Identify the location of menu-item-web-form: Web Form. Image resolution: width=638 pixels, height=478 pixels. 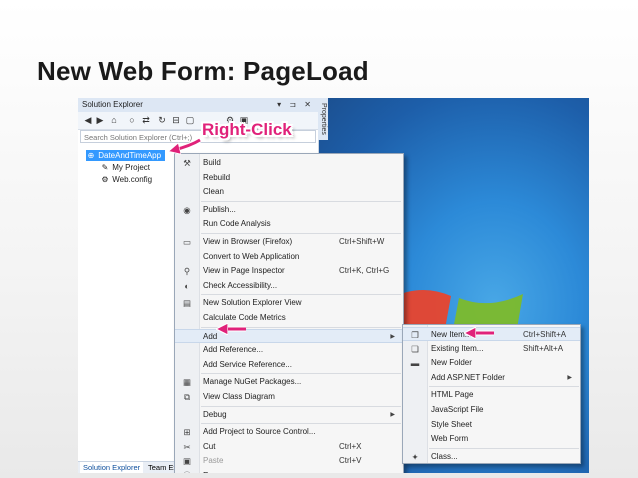
(491, 439).